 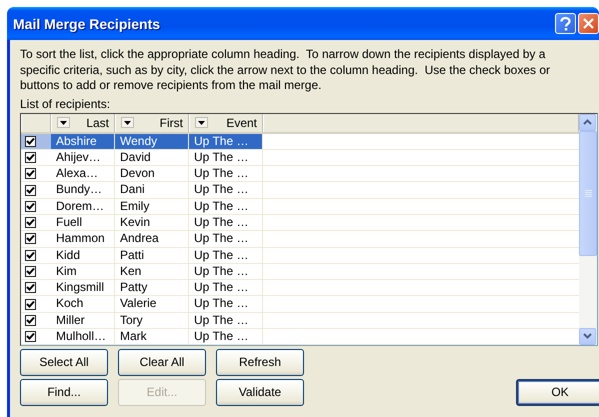 What do you see at coordinates (66, 103) in the screenshot?
I see `list-label: List of recipients:` at bounding box center [66, 103].